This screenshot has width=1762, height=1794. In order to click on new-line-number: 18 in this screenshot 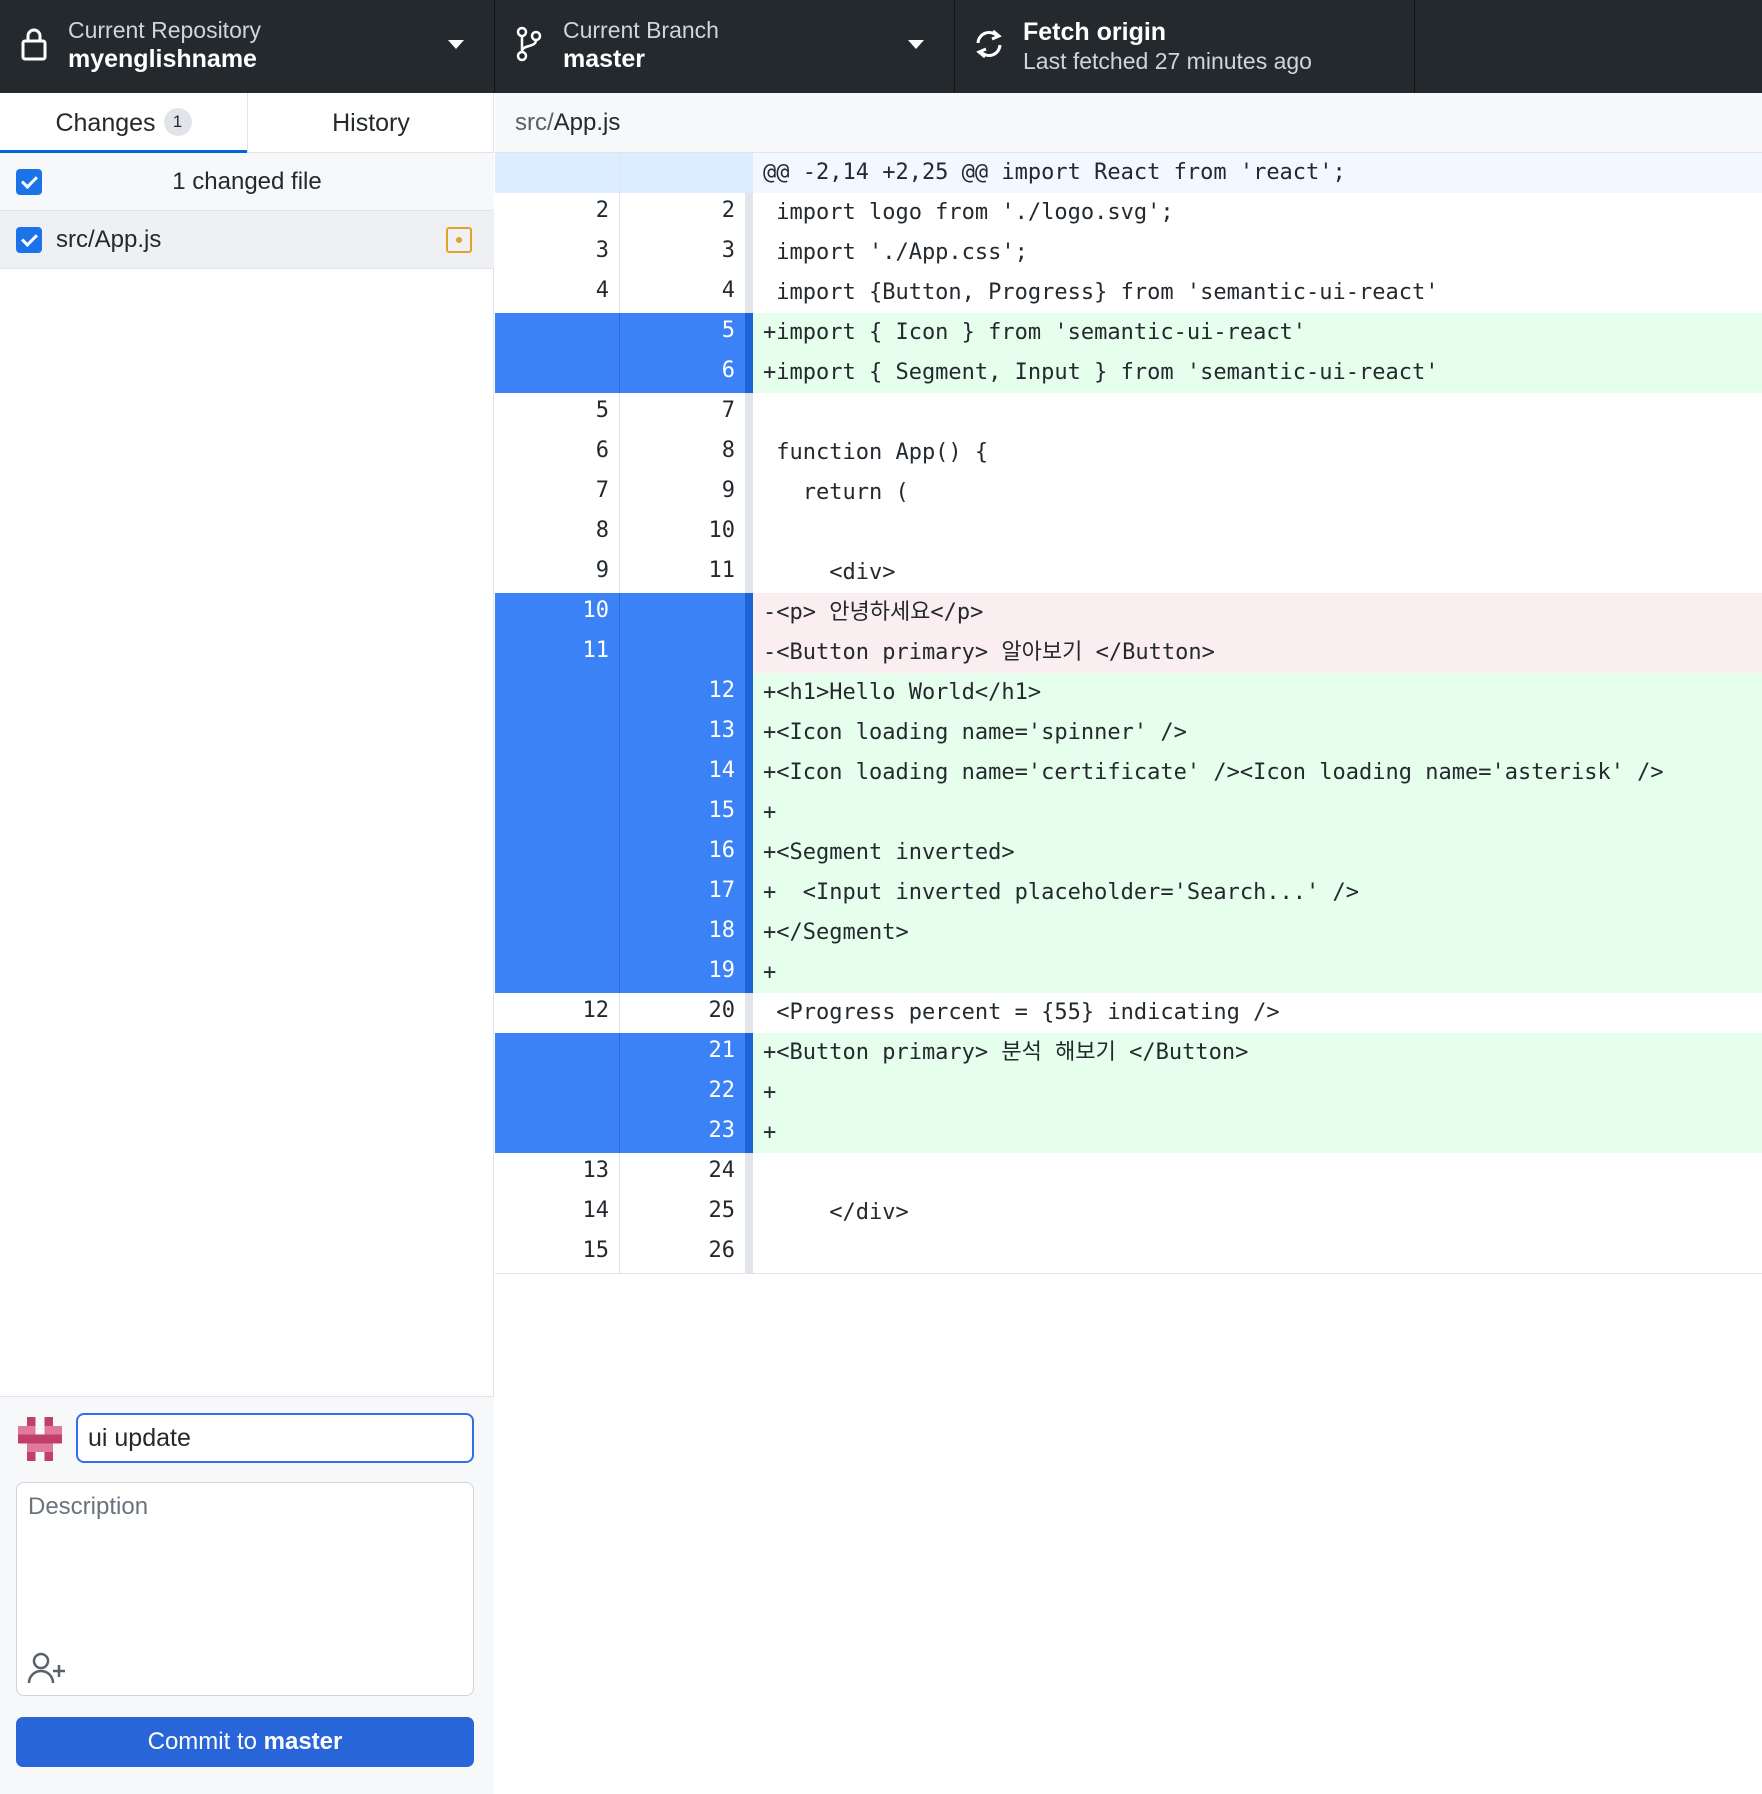, I will do `click(682, 933)`.